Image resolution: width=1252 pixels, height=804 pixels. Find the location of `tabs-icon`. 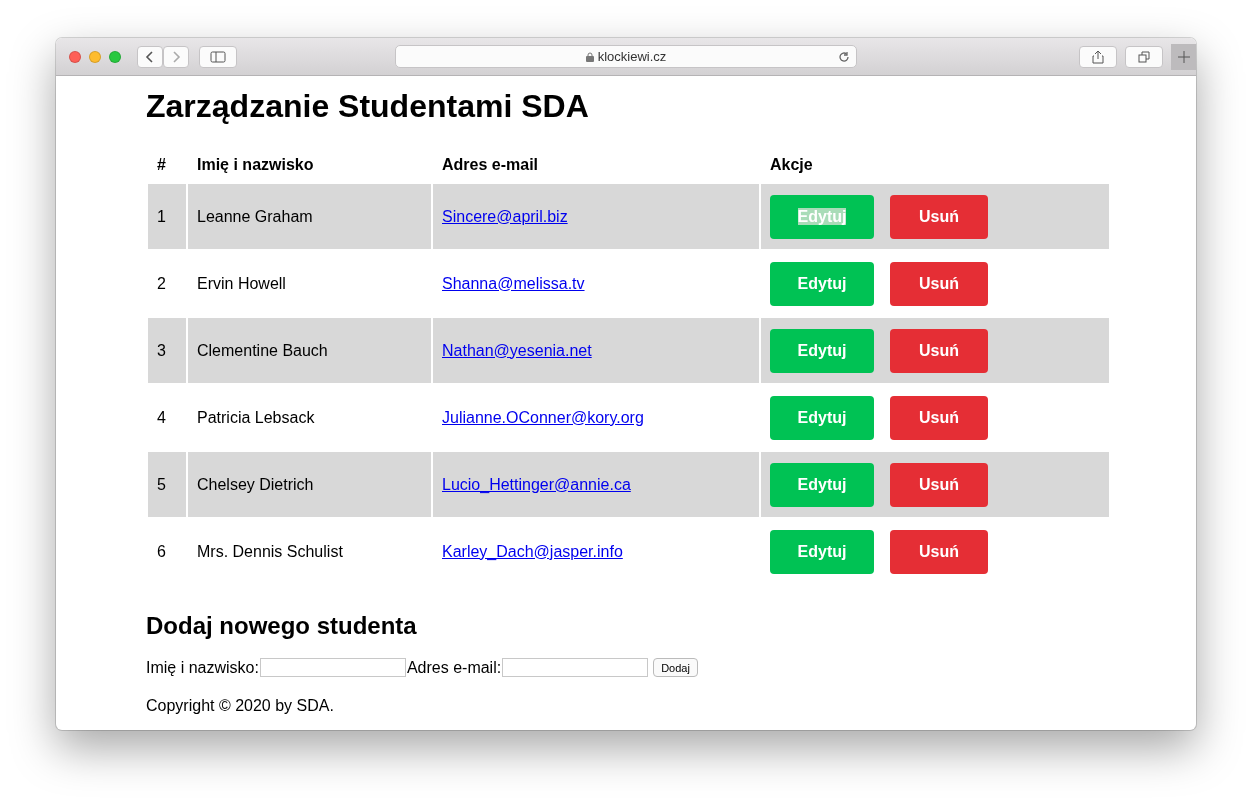

tabs-icon is located at coordinates (1144, 56).